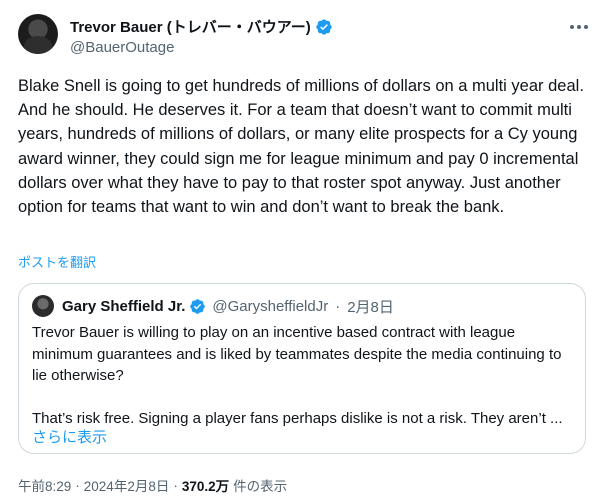 The image size is (608, 504). Describe the element at coordinates (69, 436) in the screenshot. I see `show-more-link: さらに表示` at that location.